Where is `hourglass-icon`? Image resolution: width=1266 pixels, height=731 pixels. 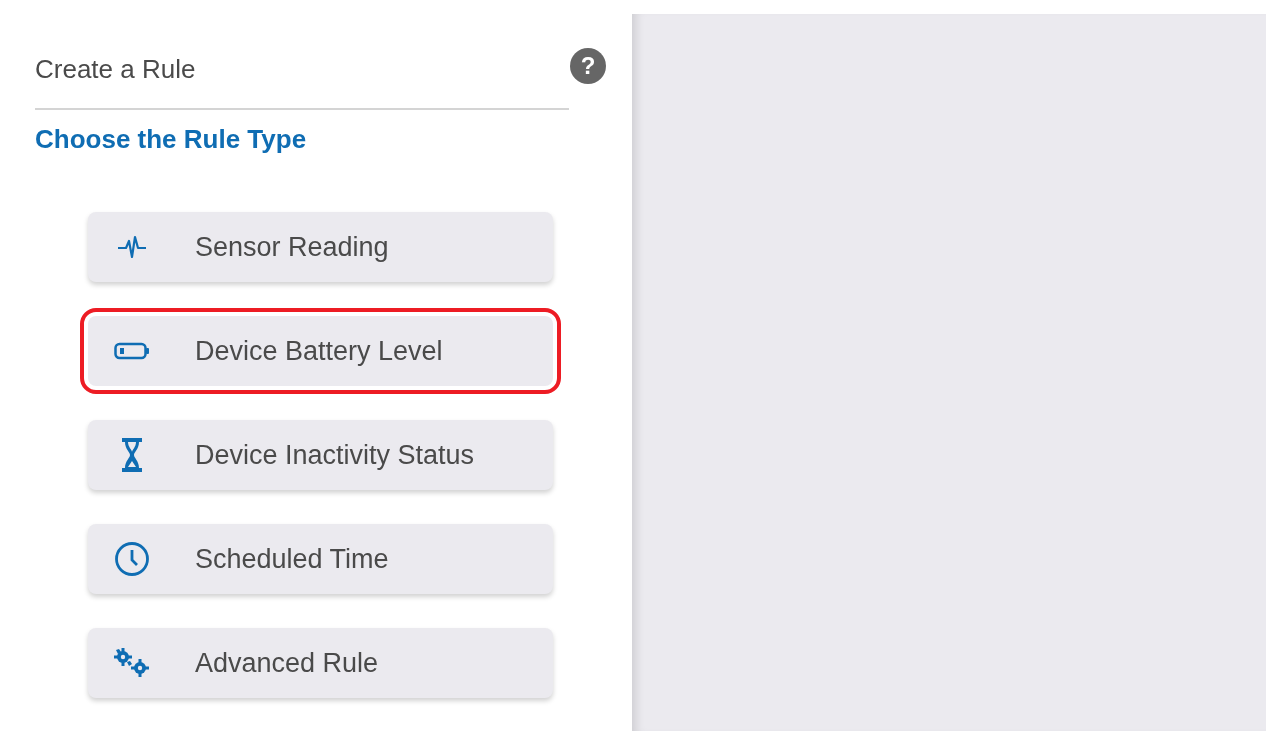
hourglass-icon is located at coordinates (132, 455).